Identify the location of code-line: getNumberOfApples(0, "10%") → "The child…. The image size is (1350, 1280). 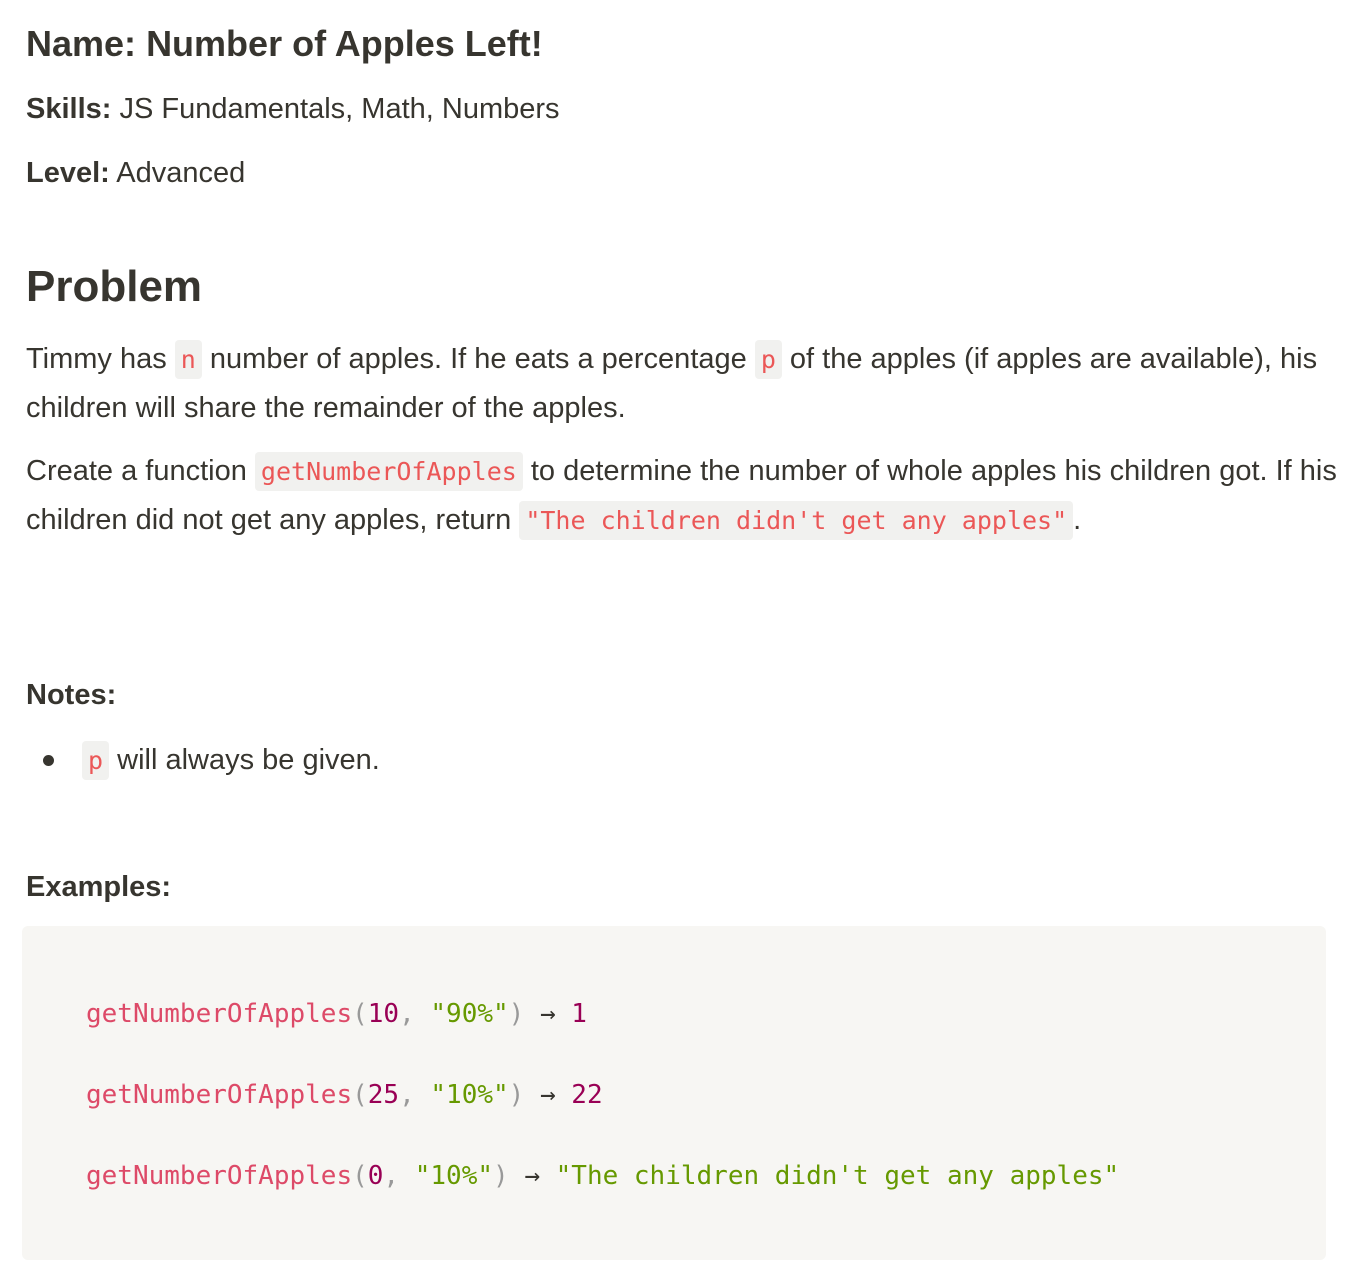
(602, 1176).